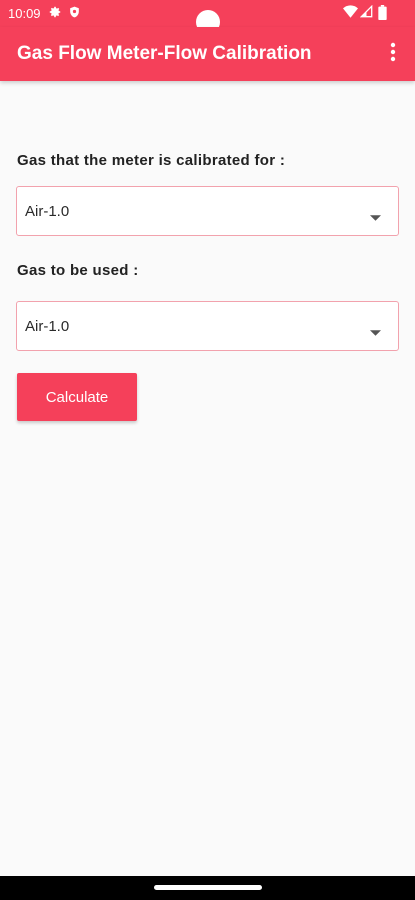 The height and width of the screenshot is (900, 415). Describe the element at coordinates (74, 14) in the screenshot. I see `shield-icon` at that location.